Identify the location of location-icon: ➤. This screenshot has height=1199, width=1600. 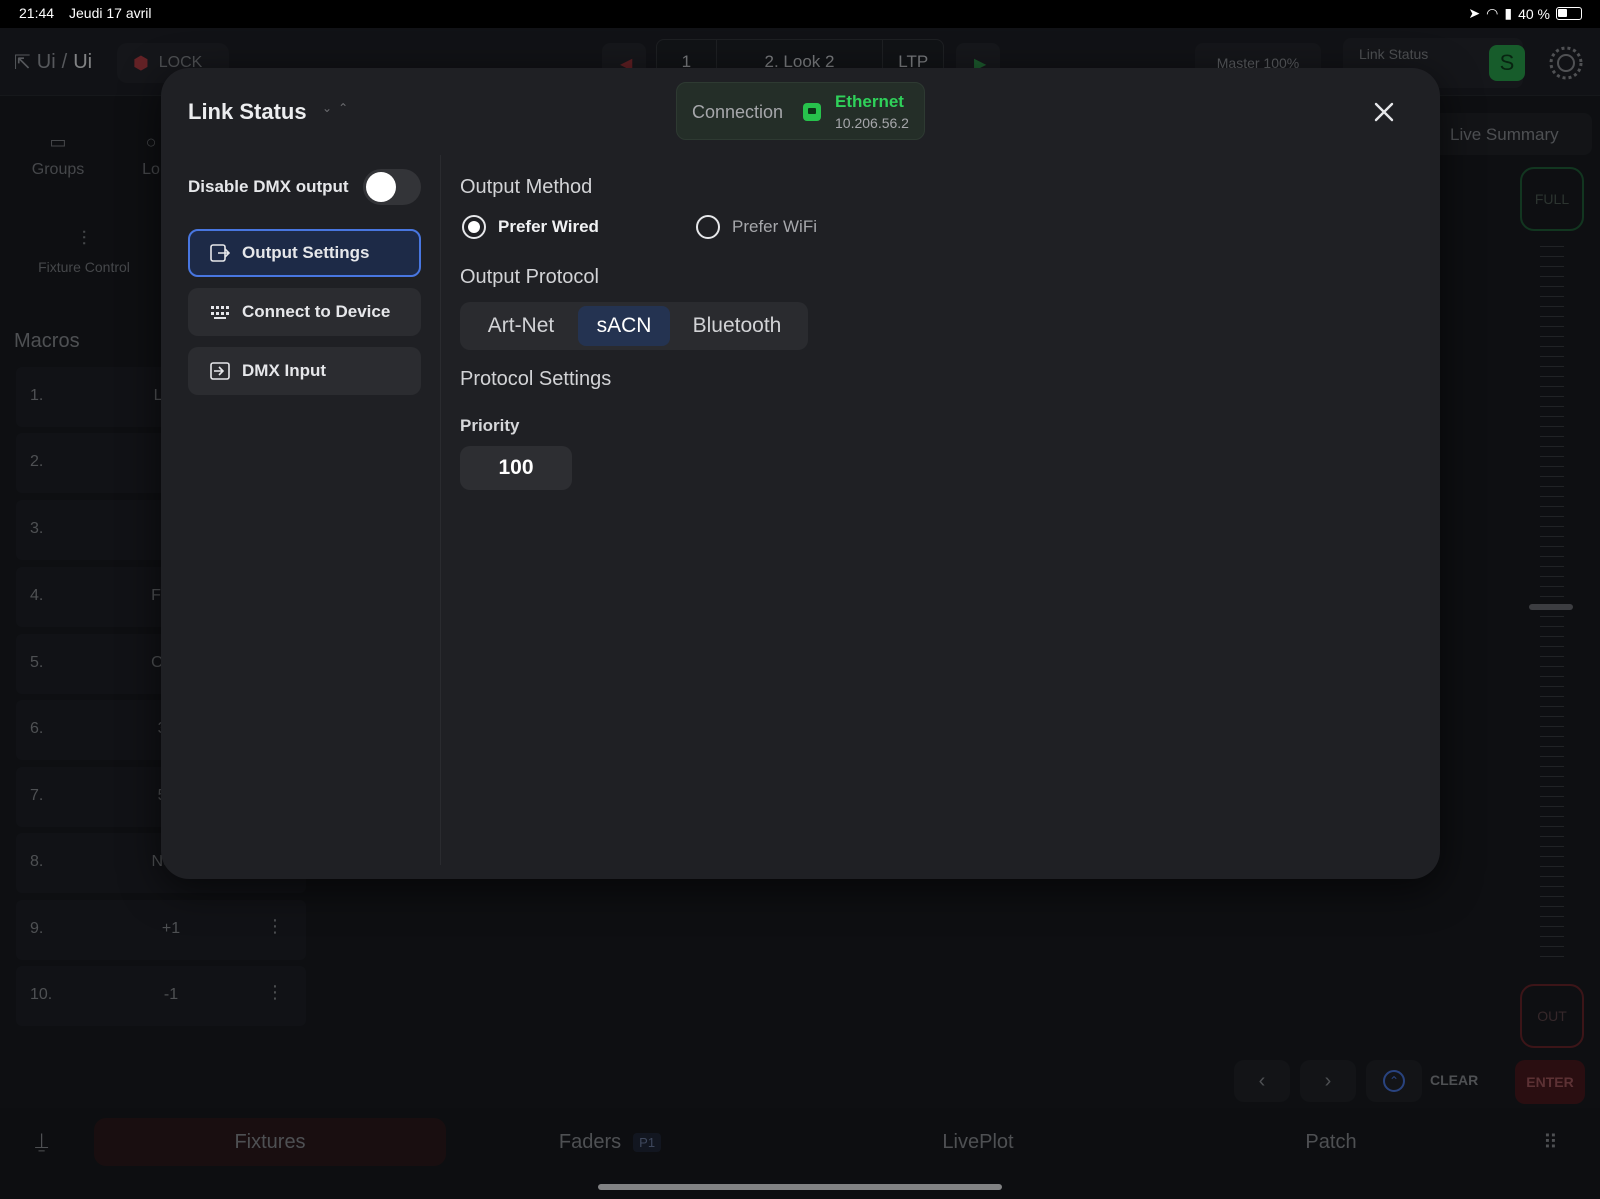
(1474, 13).